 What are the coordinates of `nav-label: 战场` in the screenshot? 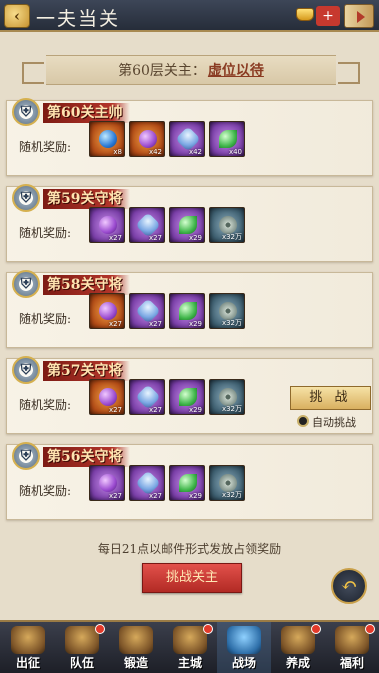 It's located at (243, 663).